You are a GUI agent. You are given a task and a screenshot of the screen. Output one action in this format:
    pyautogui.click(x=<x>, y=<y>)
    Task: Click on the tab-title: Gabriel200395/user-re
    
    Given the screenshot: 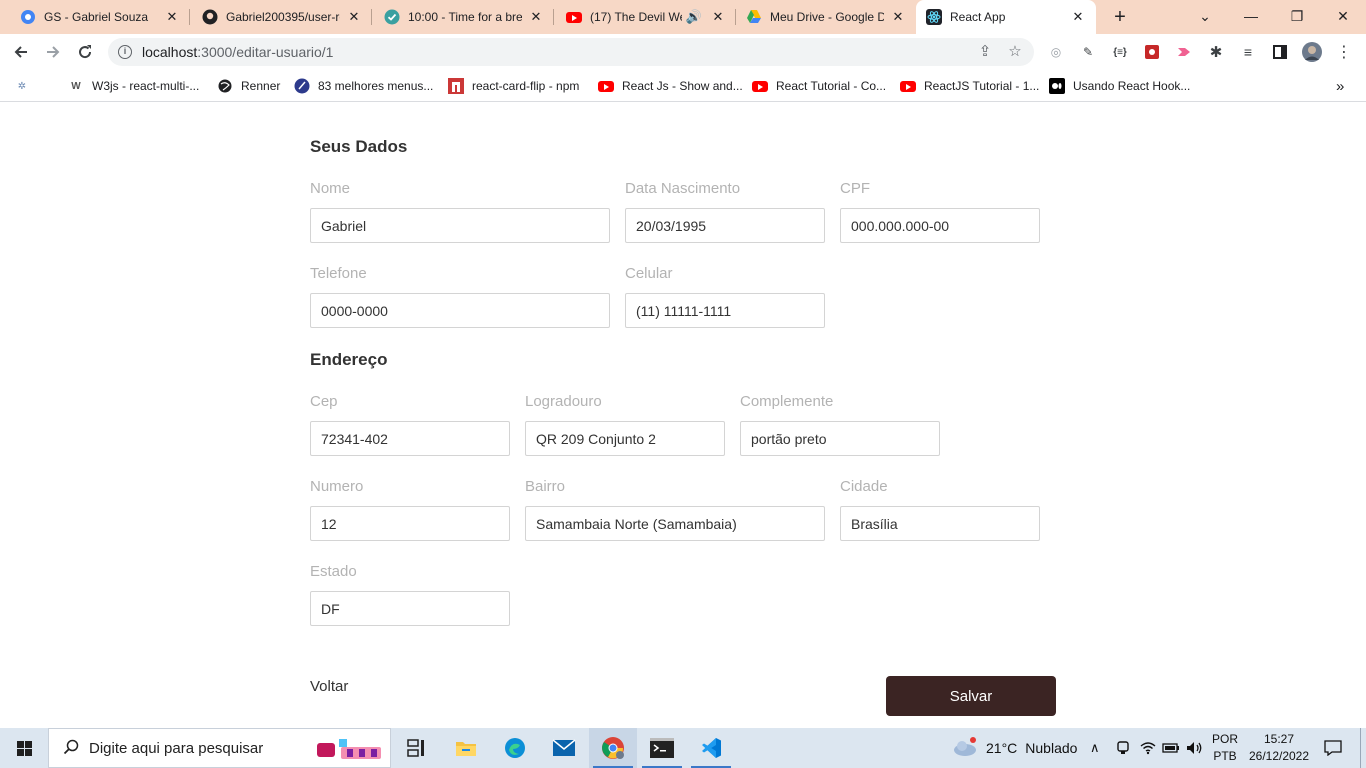 What is the action you would take?
    pyautogui.click(x=283, y=17)
    